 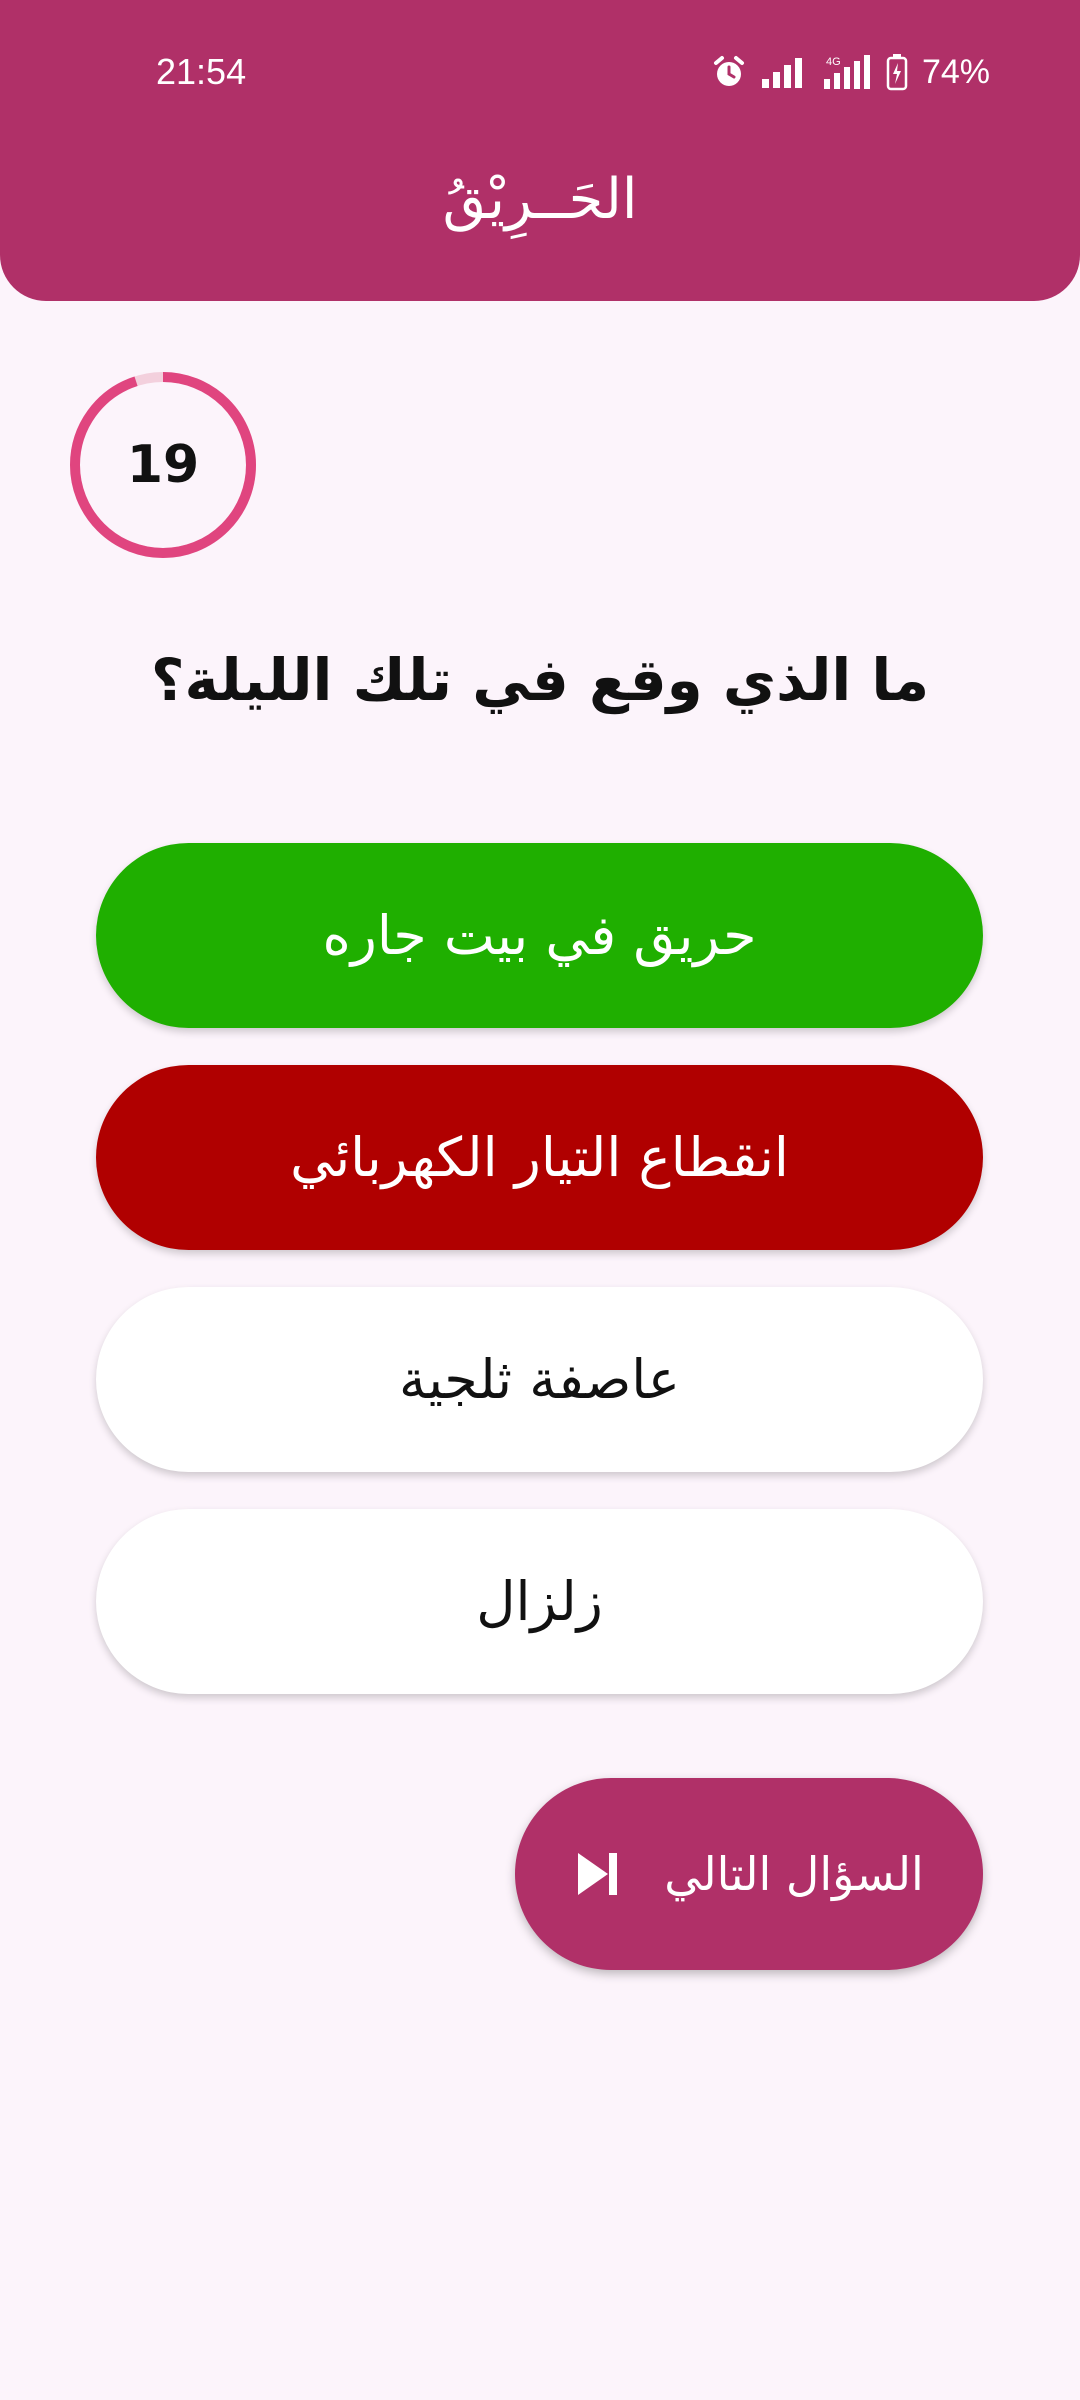 What do you see at coordinates (201, 71) in the screenshot?
I see `status-time: 21:54` at bounding box center [201, 71].